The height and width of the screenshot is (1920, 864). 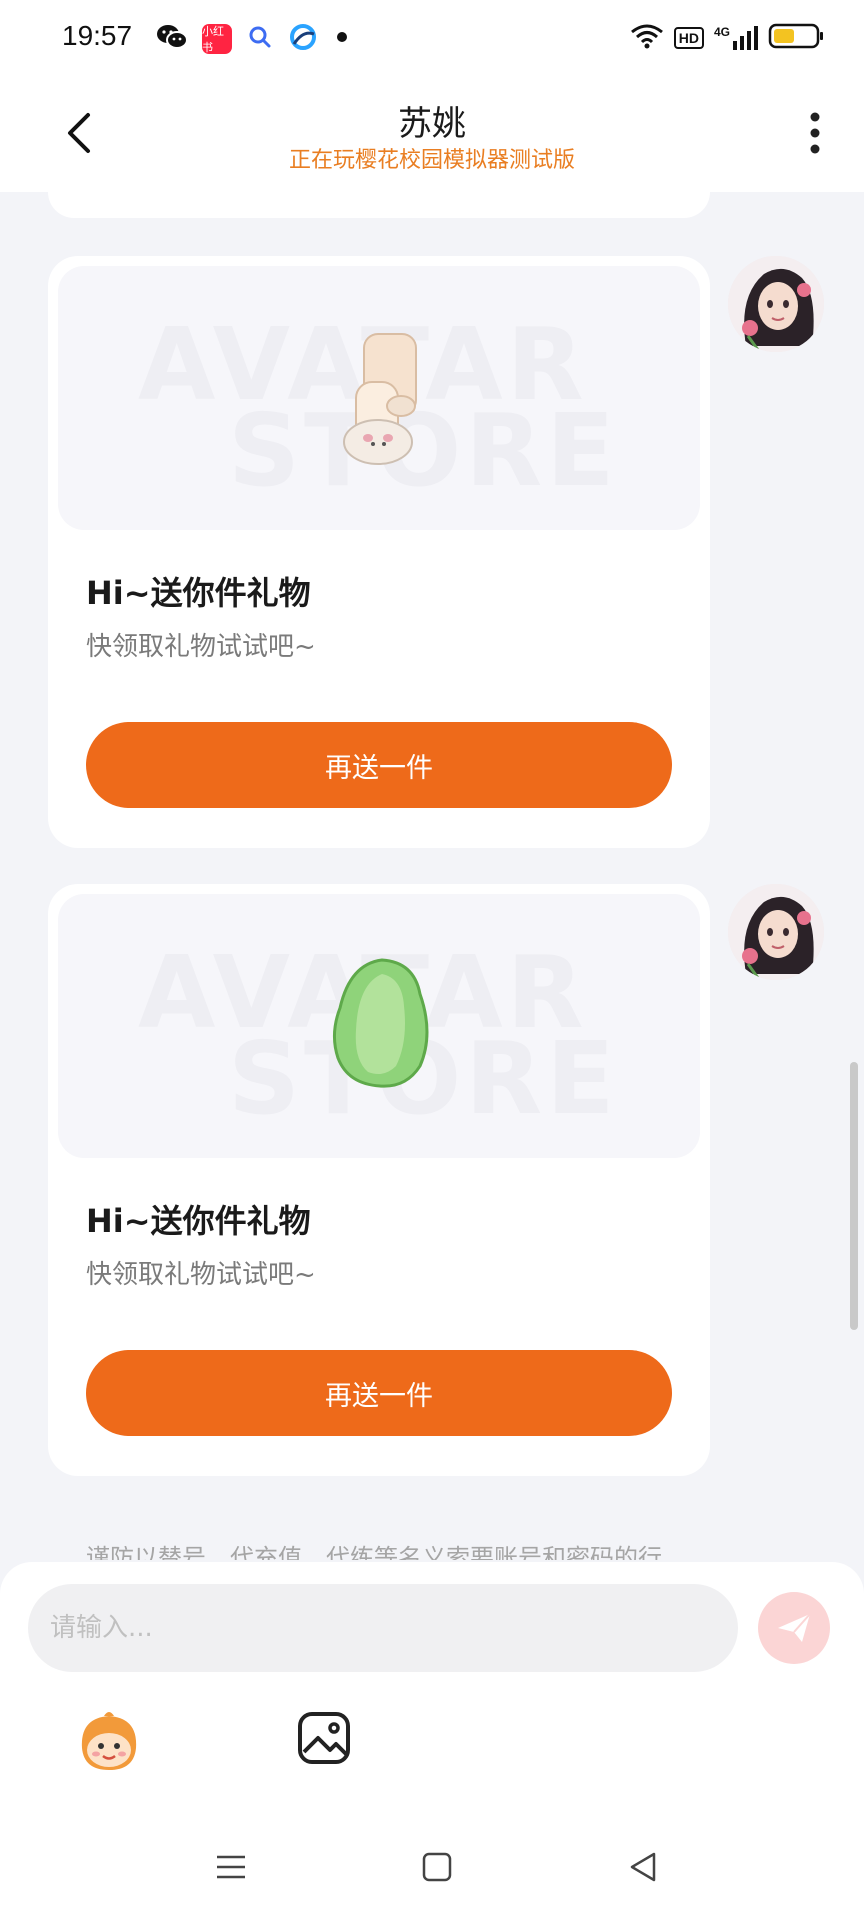 I want to click on menu-icon, so click(x=231, y=1867).